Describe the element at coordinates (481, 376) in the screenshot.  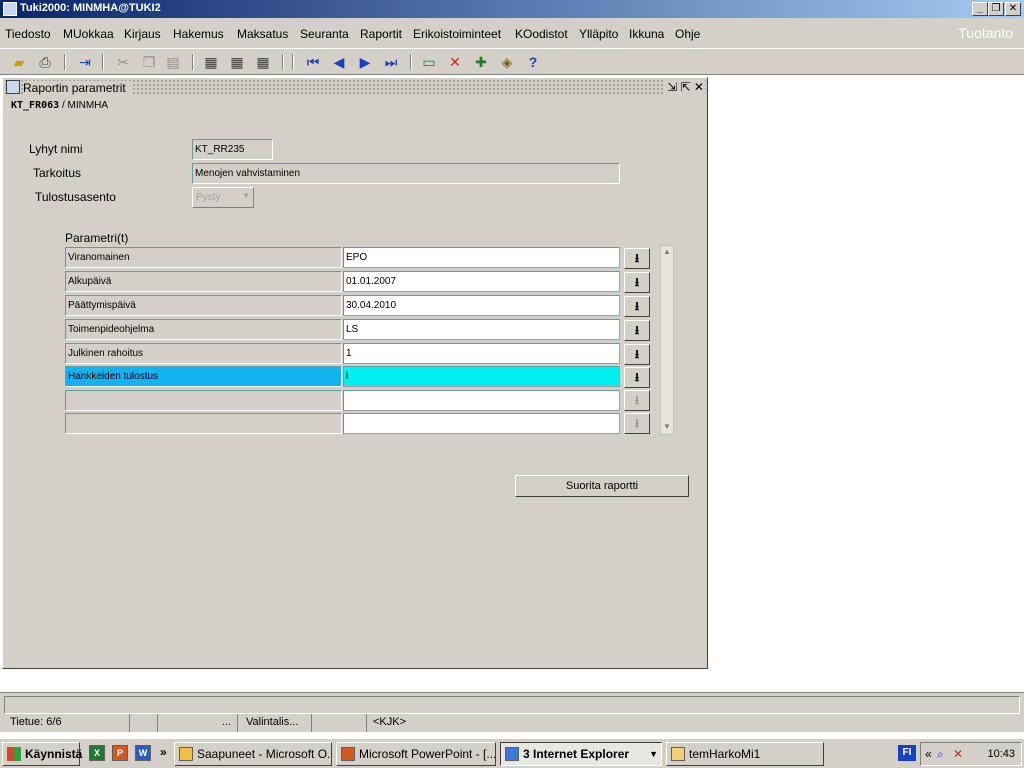
I see `param-value-6-selected: l` at that location.